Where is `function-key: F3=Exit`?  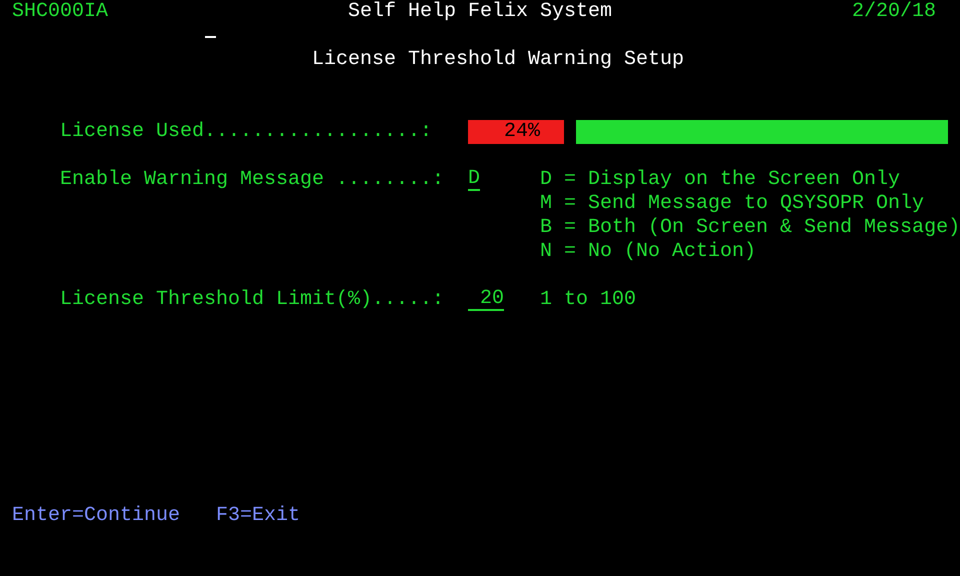
function-key: F3=Exit is located at coordinates (258, 516).